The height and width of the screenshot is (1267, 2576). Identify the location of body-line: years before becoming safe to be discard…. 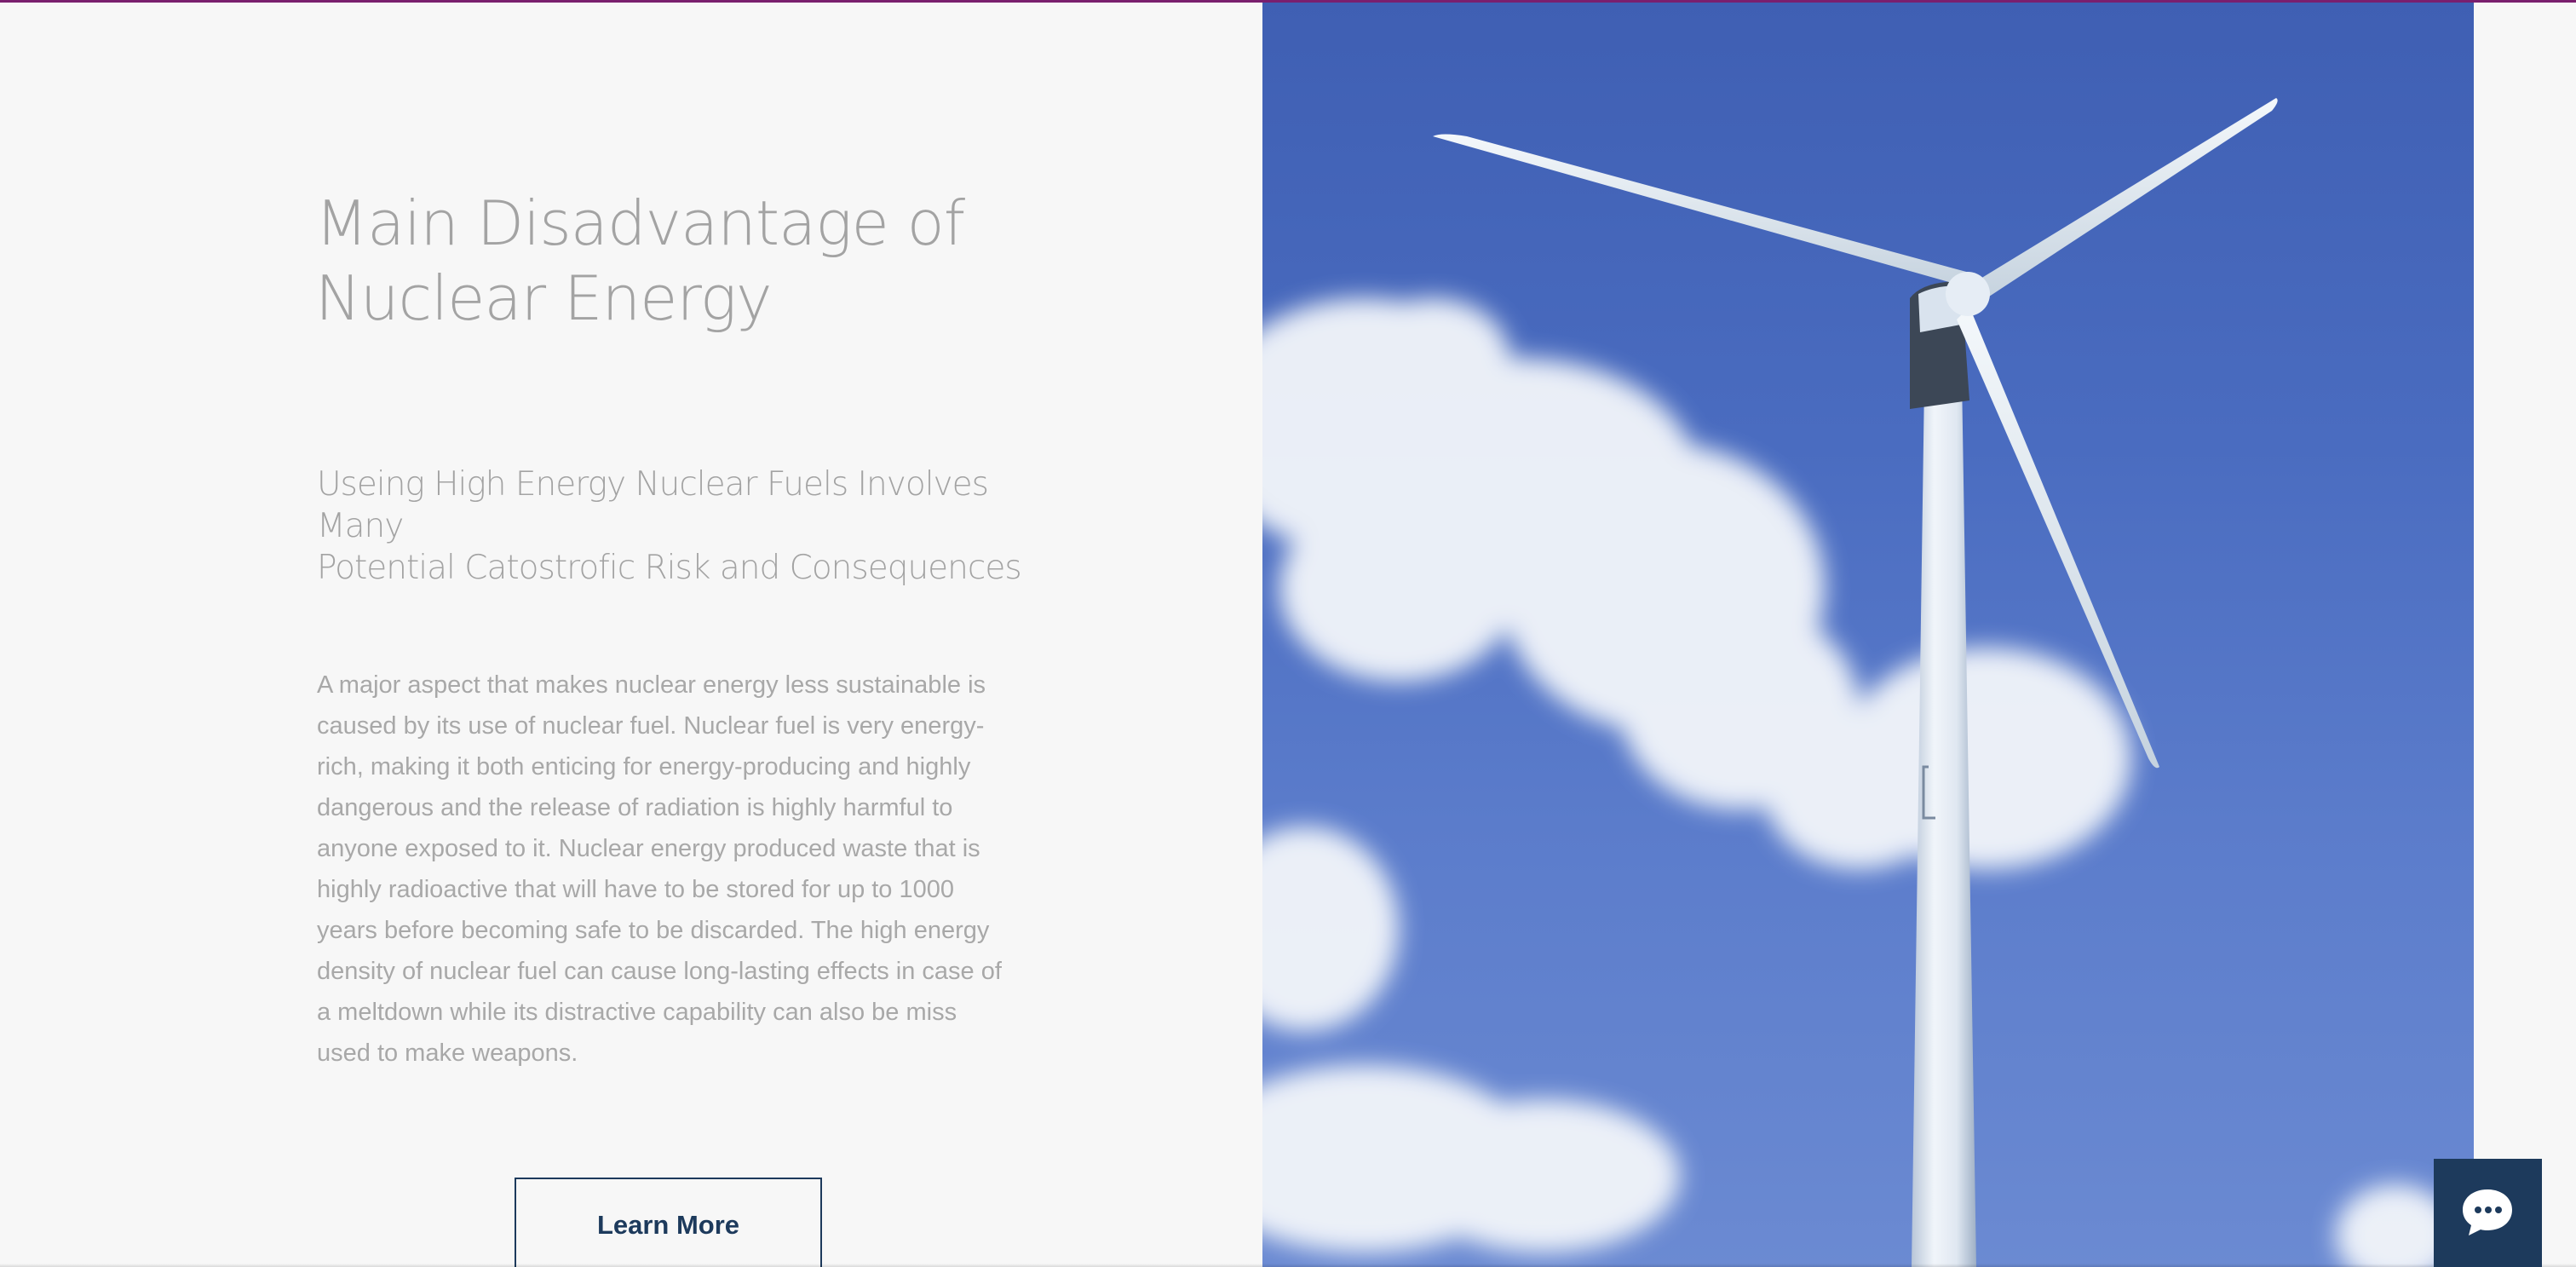
(653, 931).